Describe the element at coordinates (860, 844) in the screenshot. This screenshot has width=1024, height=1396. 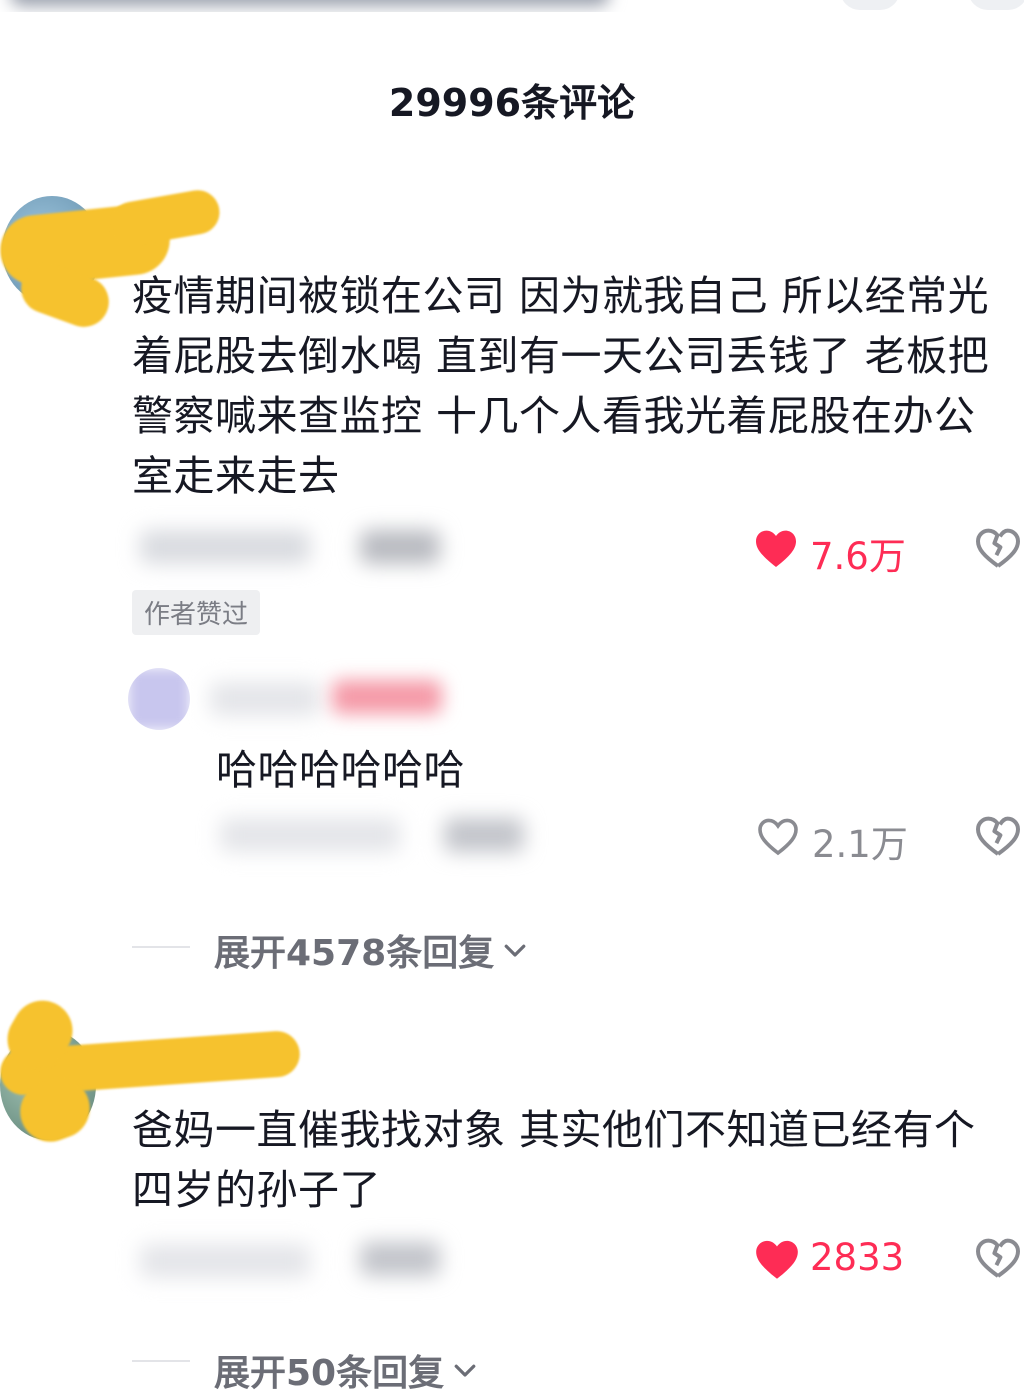
I see `reply-like-count: 2.1万` at that location.